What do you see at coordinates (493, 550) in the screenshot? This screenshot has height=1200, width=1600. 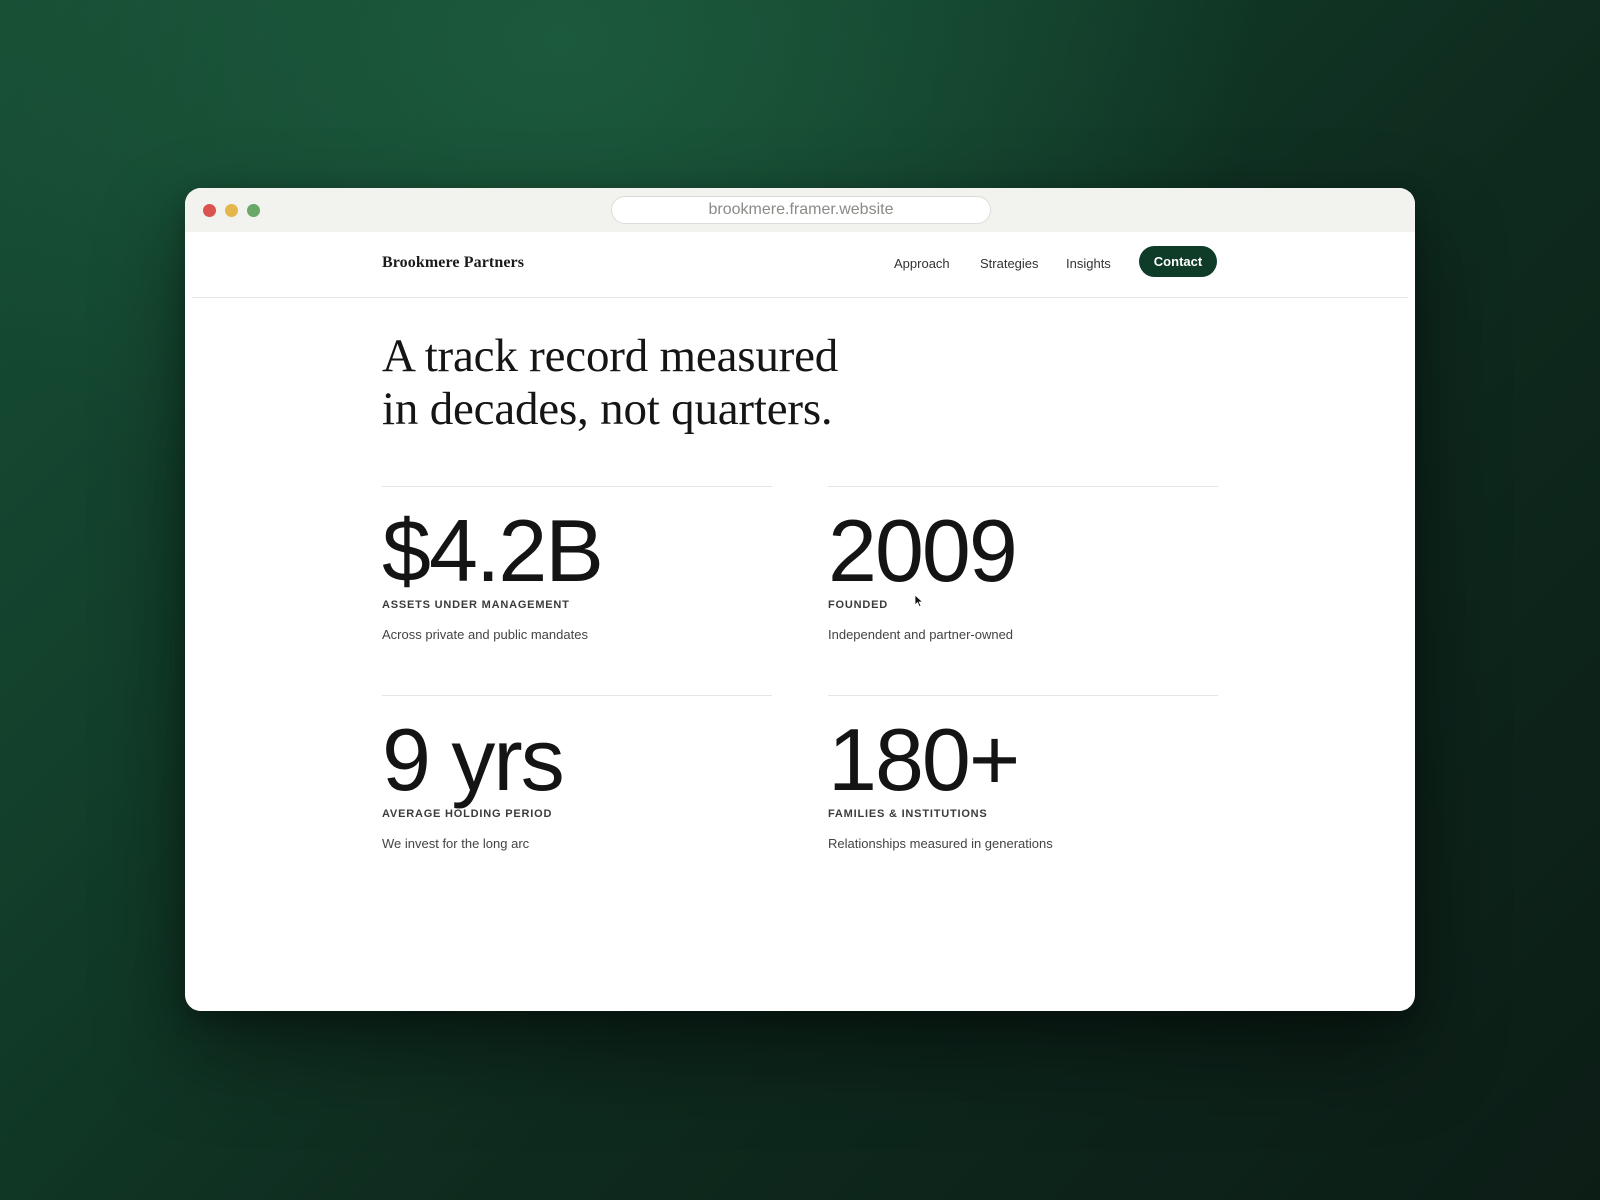 I see `stat-value: $4.2B` at bounding box center [493, 550].